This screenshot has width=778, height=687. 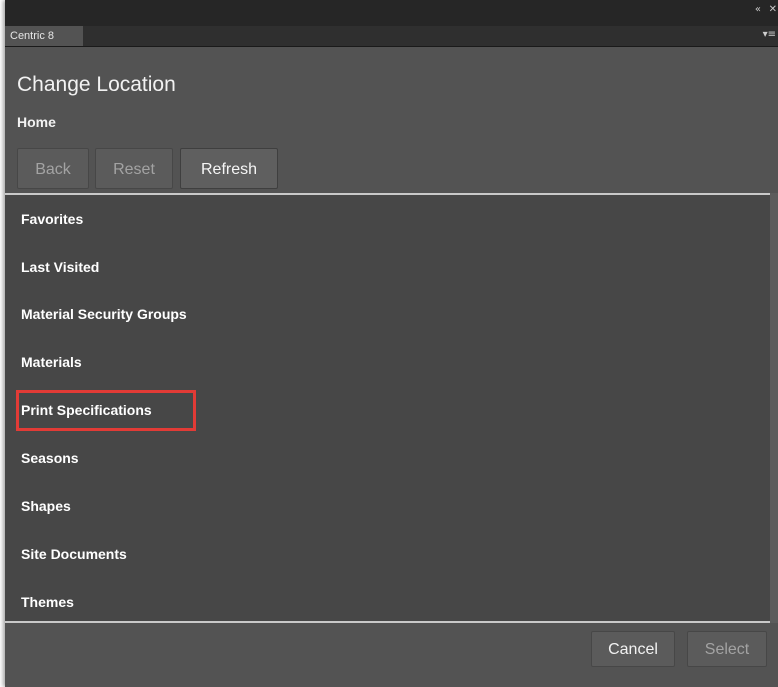 I want to click on panel-title-bar: « ✕, so click(x=391, y=13).